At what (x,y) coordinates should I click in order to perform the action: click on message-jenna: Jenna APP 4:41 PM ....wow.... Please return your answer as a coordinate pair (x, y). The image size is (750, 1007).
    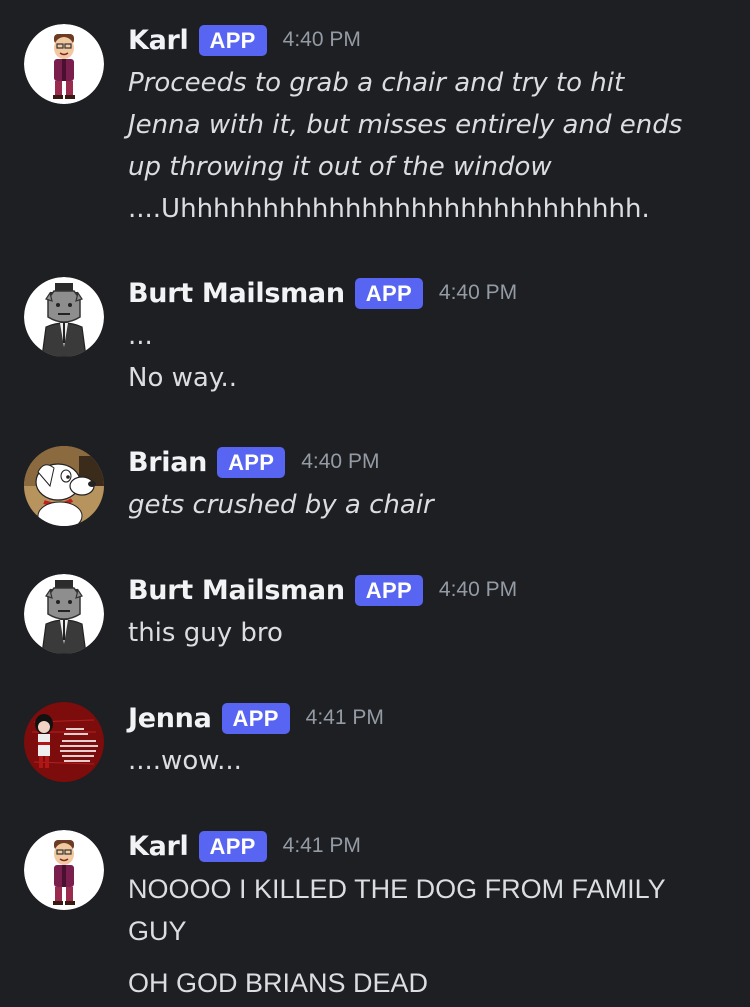
    Looking at the image, I should click on (375, 743).